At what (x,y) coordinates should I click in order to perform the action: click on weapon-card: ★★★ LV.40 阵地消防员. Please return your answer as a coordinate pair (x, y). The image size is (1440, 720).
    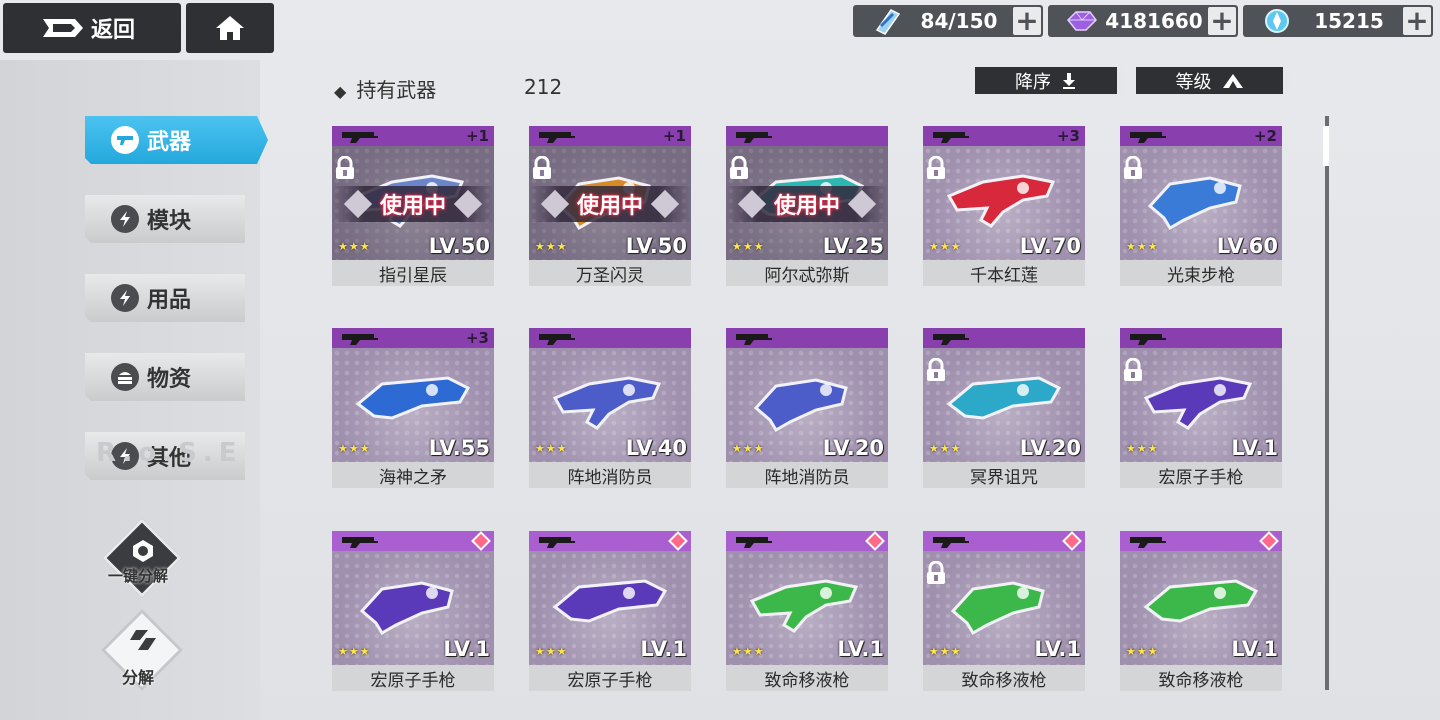
    Looking at the image, I should click on (610, 408).